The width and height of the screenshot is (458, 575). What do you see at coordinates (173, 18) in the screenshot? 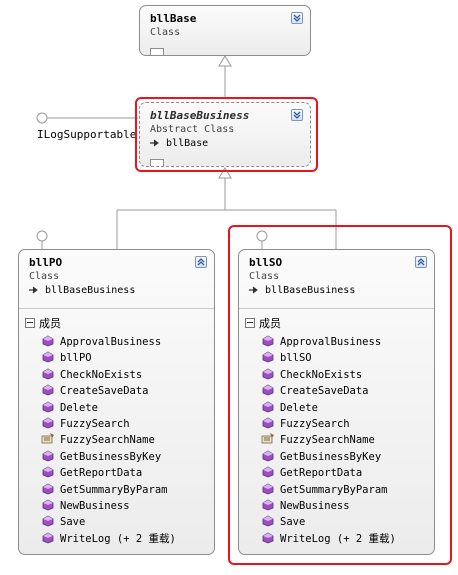
I see `class-name: bllBase` at bounding box center [173, 18].